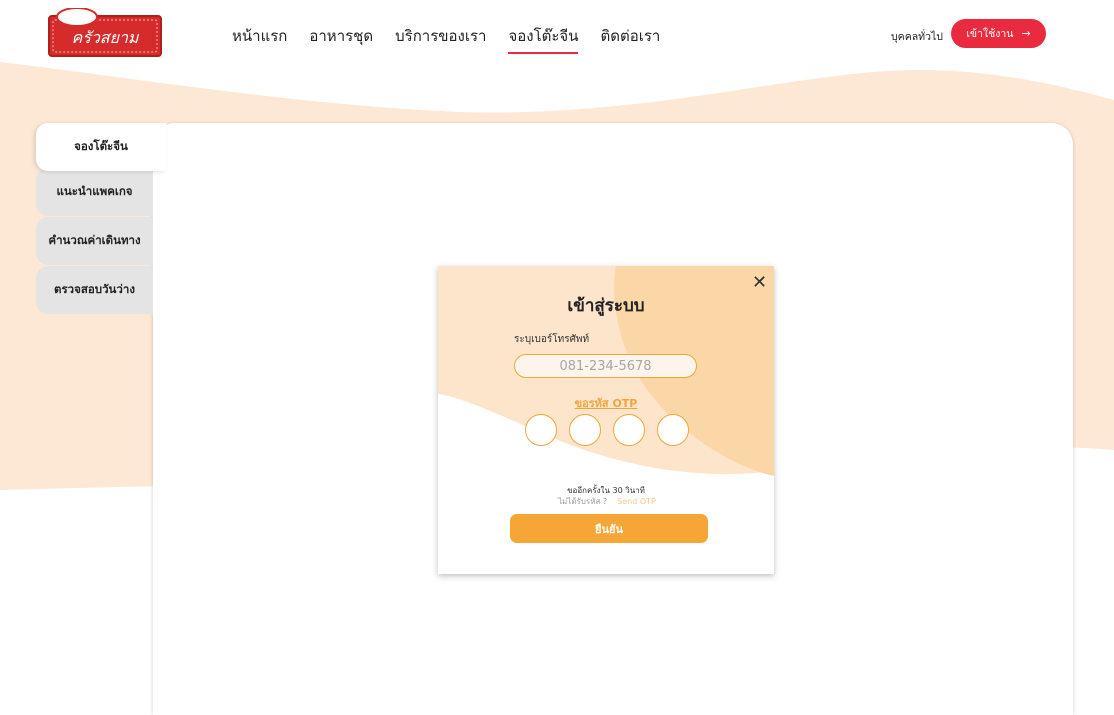 This screenshot has width=1114, height=715. Describe the element at coordinates (94, 192) in the screenshot. I see `side-tab-packages: แนะนำแพคเกจ` at that location.